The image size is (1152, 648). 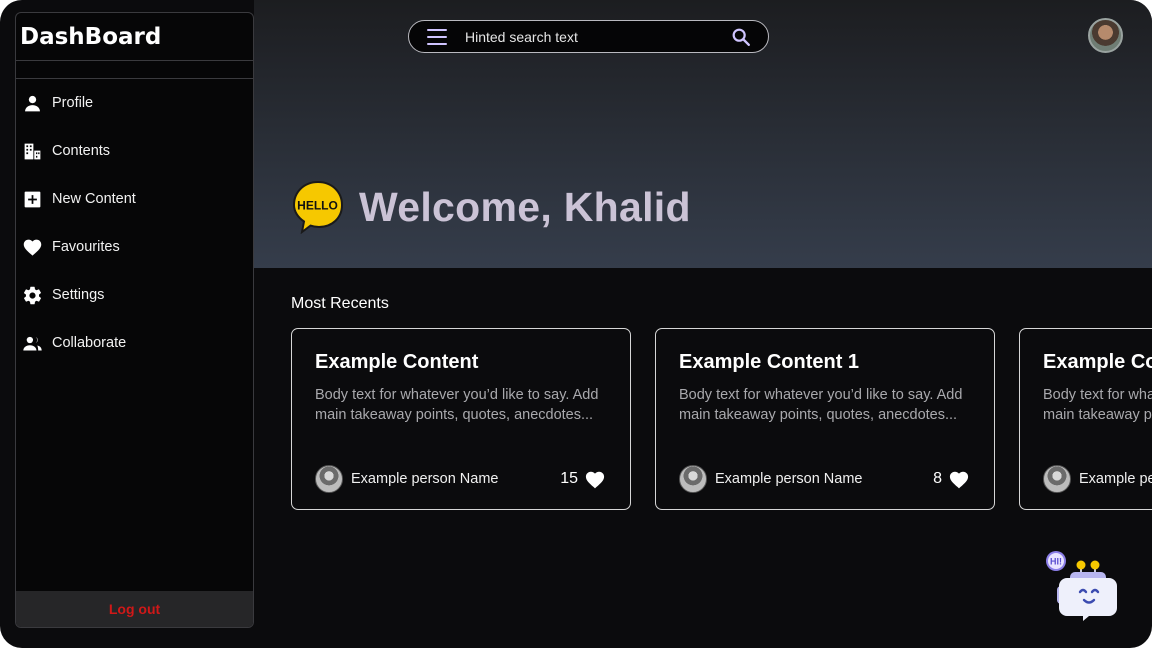 I want to click on sidebar-nav: Profile Contents New Content Favourites, so click(x=134, y=223).